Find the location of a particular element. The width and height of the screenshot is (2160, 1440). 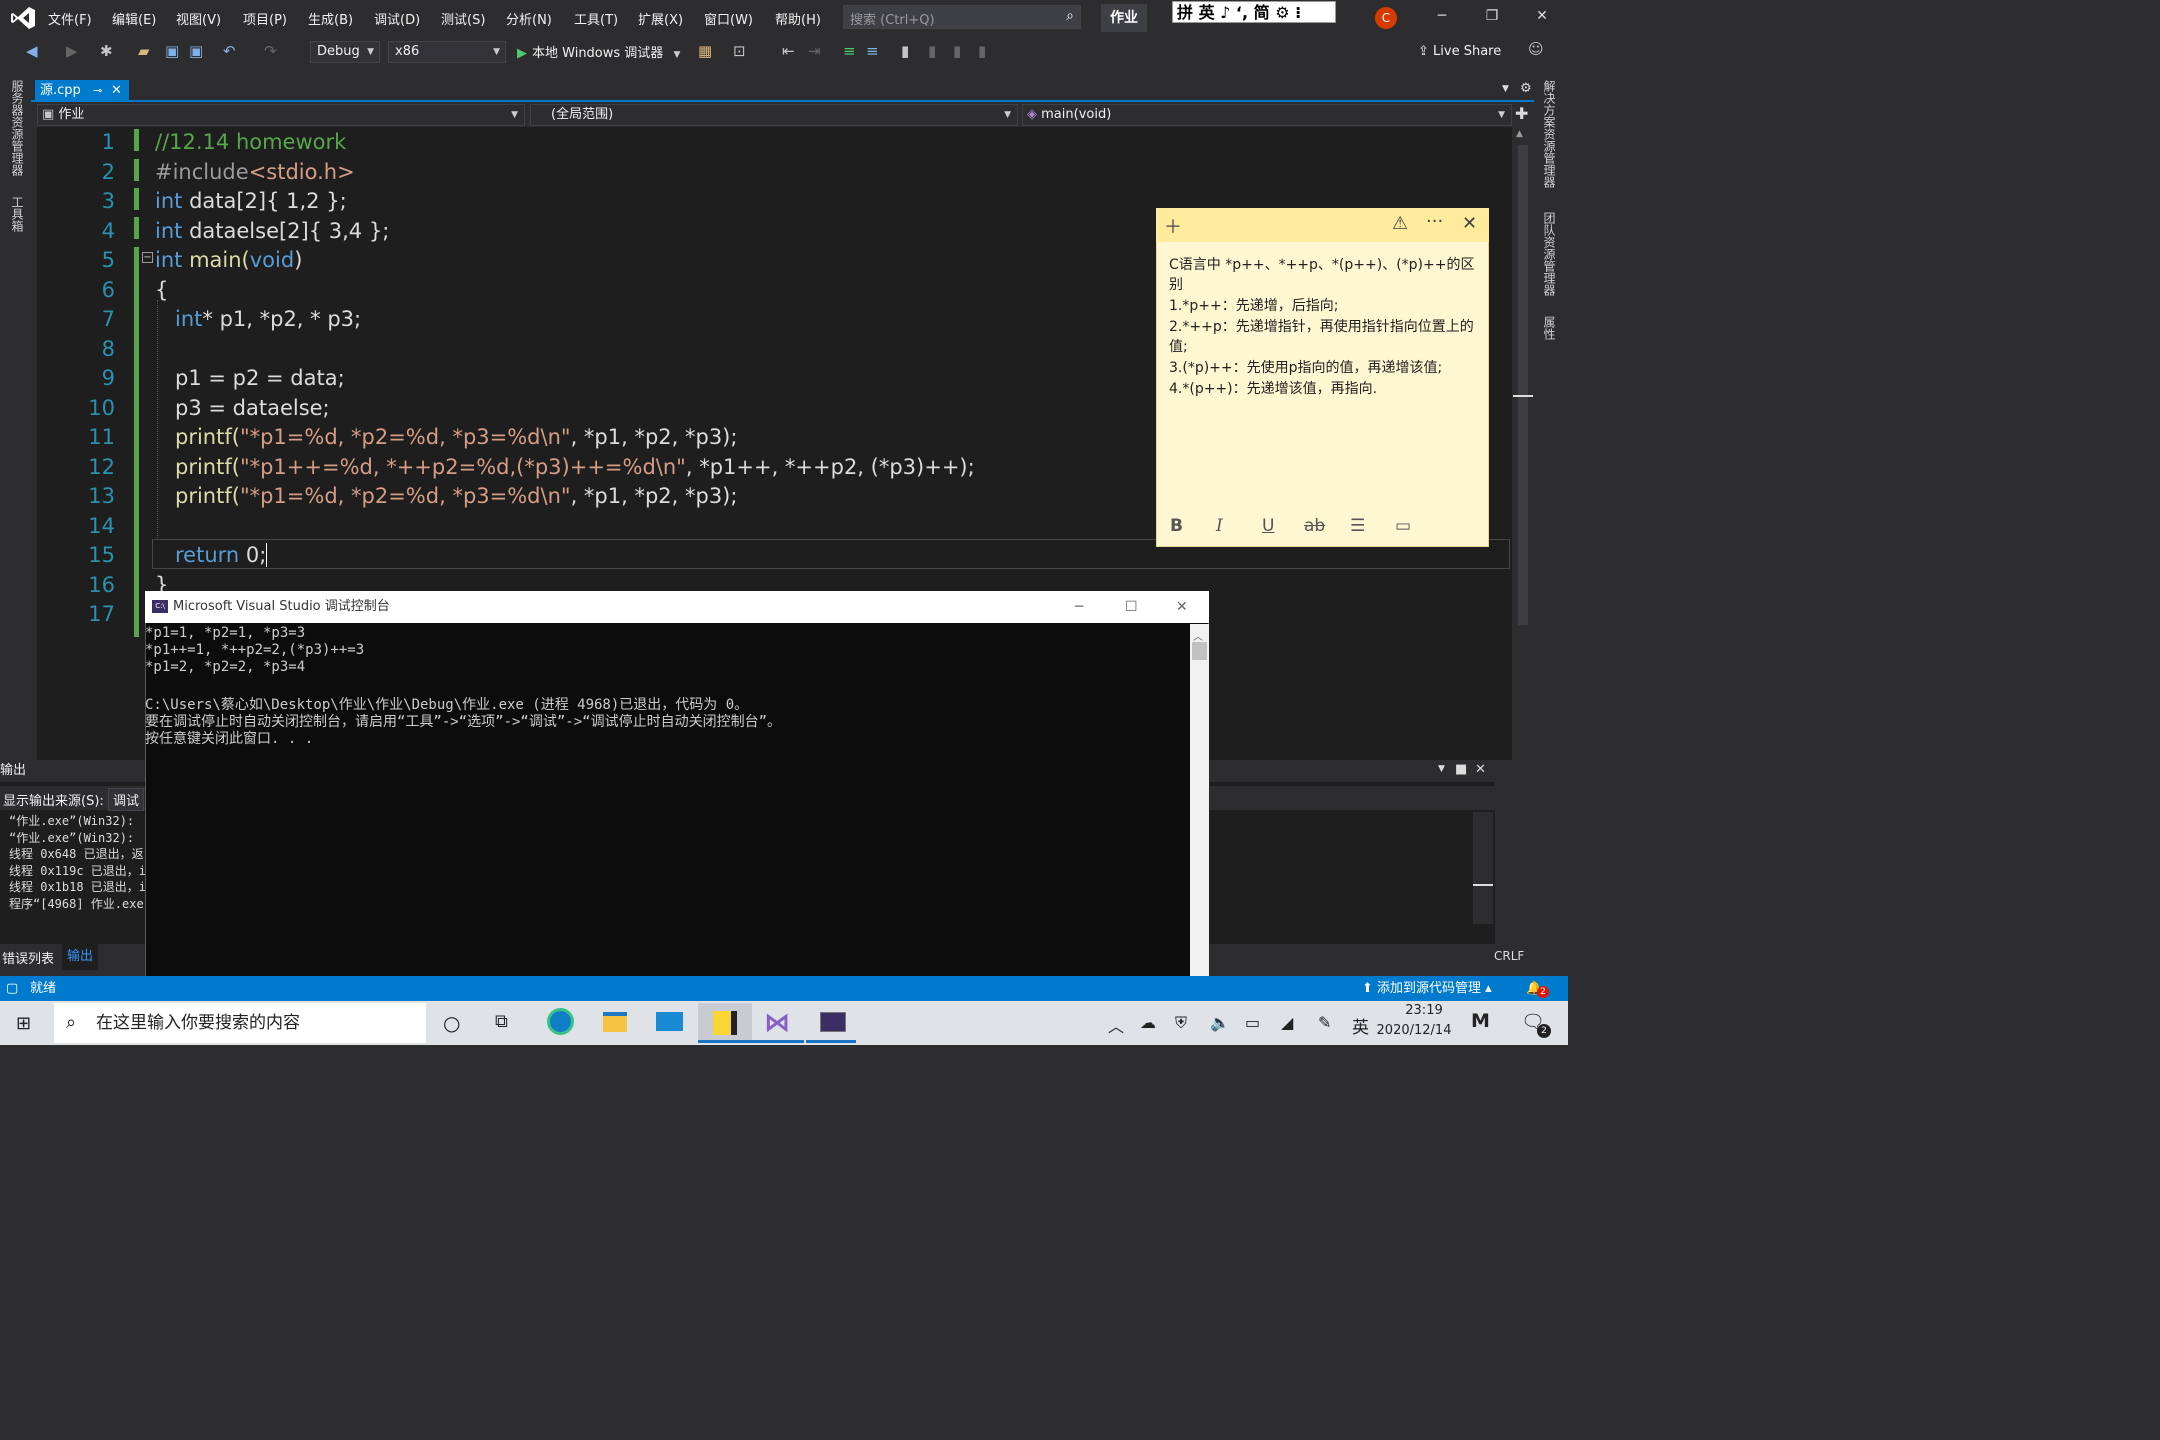

browser-link-icon: ⊡ is located at coordinates (739, 51).